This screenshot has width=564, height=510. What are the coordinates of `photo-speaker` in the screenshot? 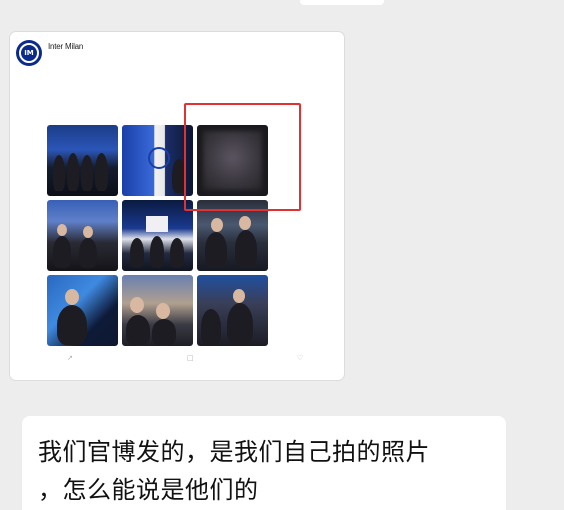 It's located at (82, 310).